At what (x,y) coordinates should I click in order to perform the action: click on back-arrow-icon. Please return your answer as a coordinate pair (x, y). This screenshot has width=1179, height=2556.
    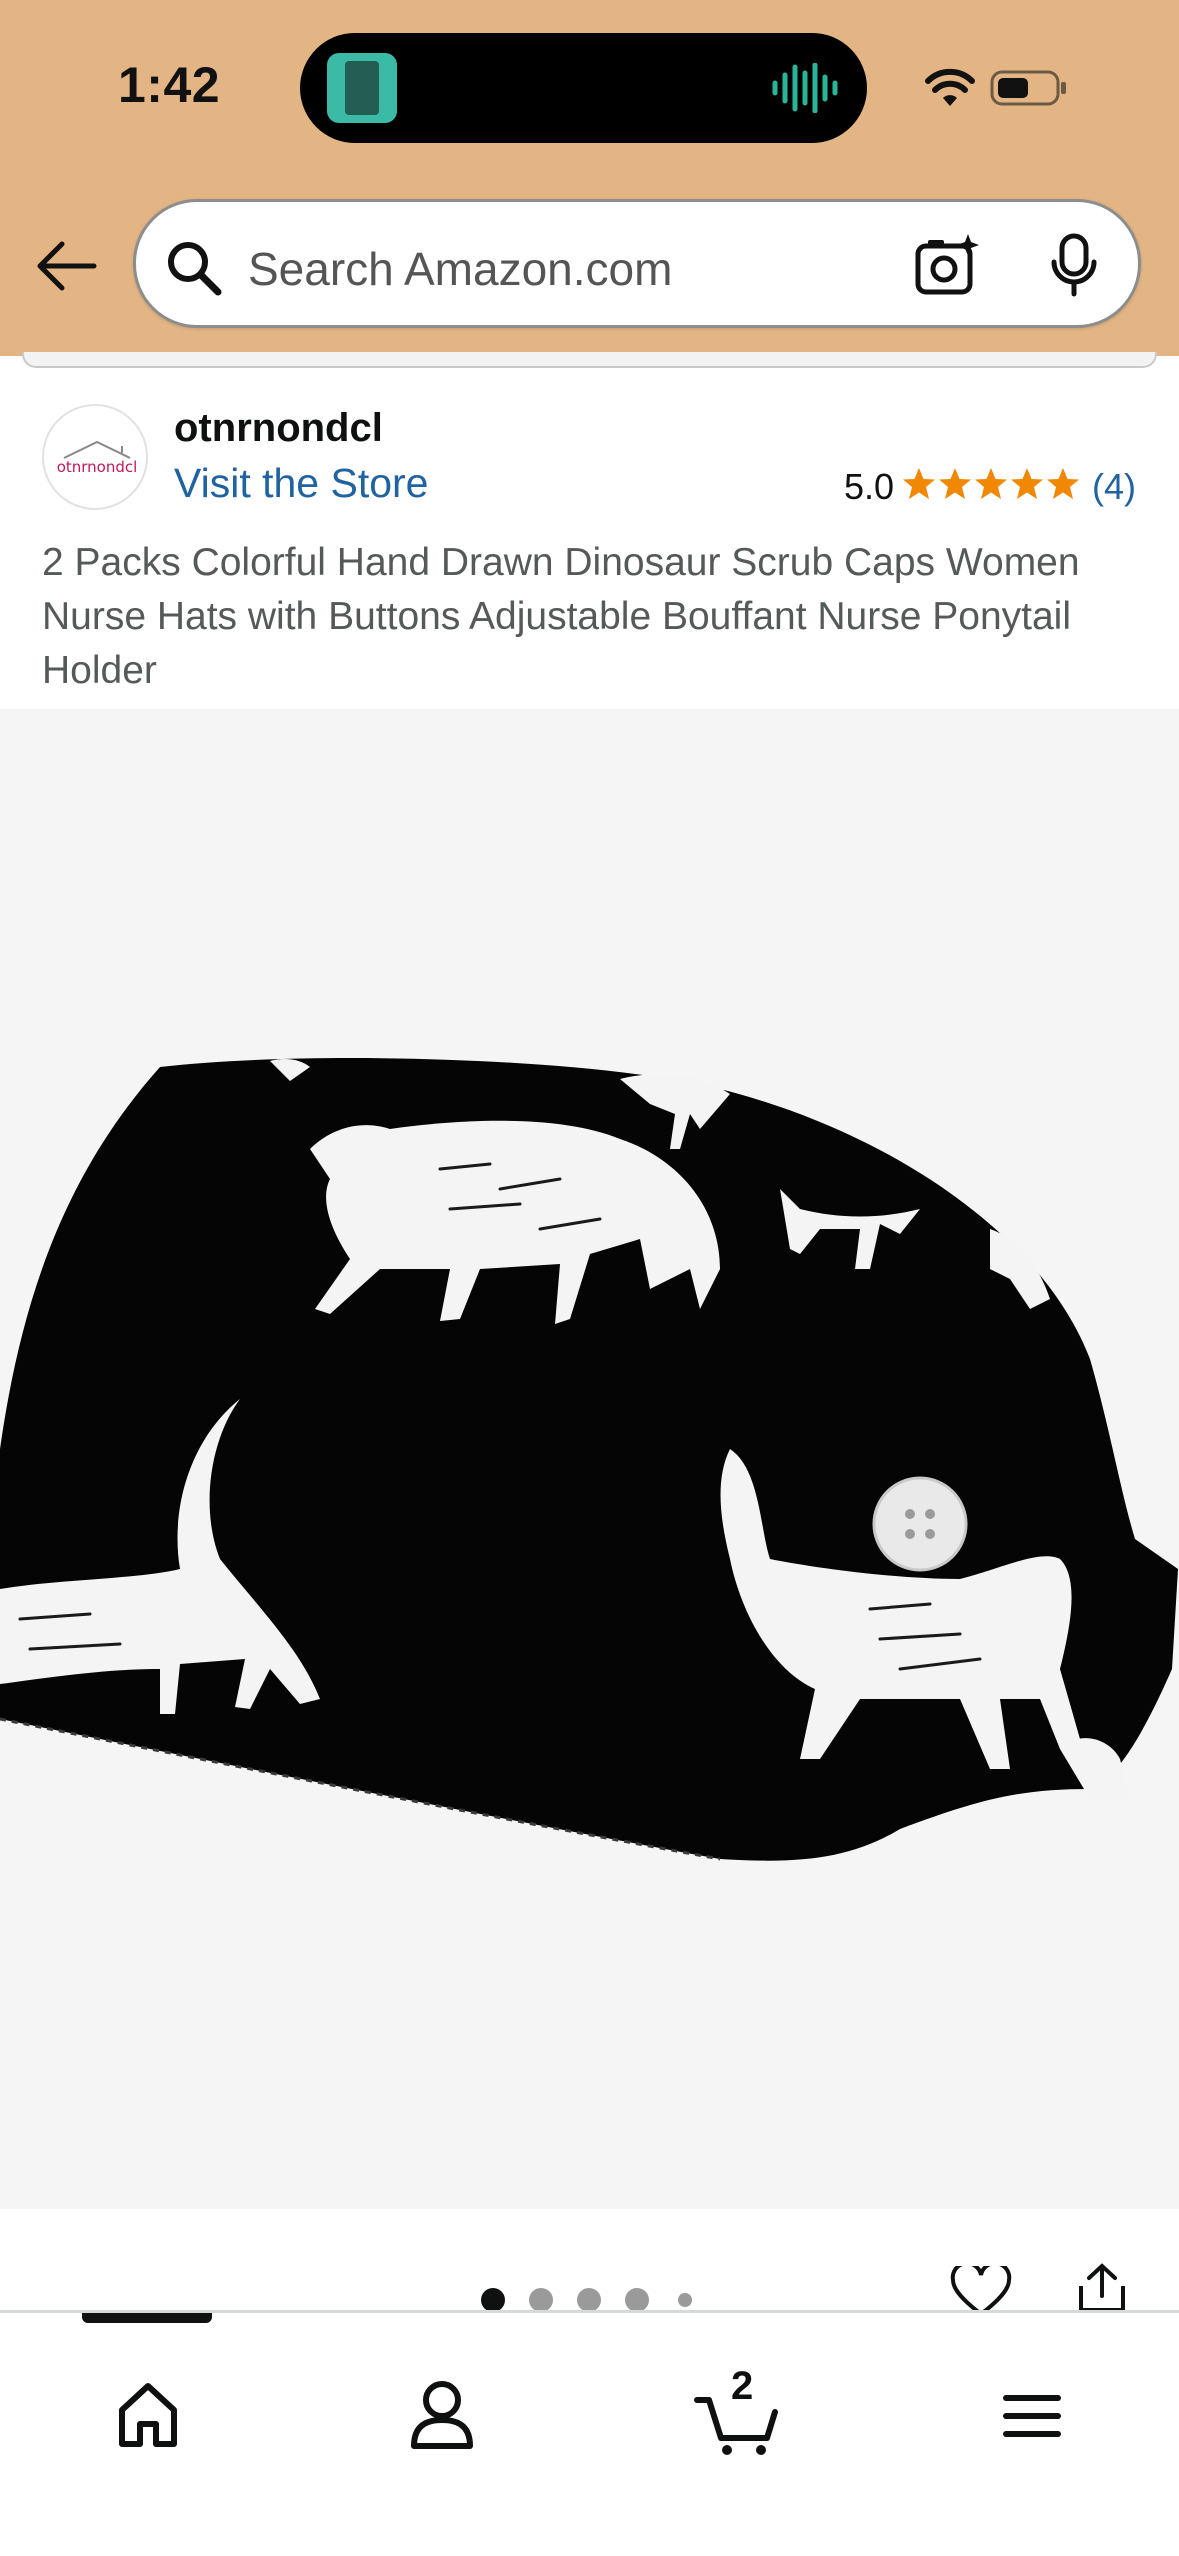
    Looking at the image, I should click on (67, 266).